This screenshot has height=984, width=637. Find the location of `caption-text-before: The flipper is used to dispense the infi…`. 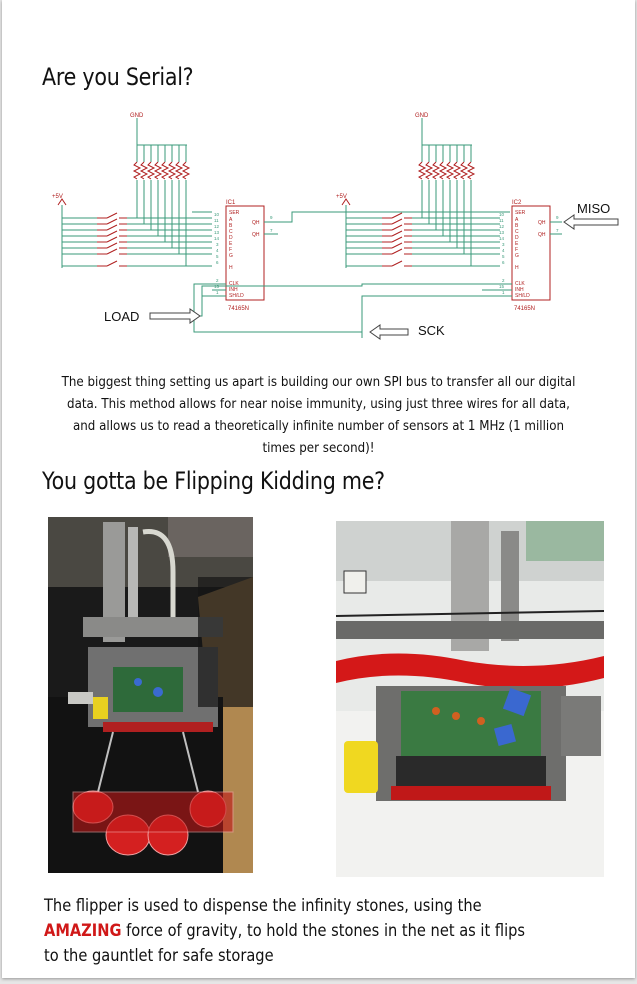

caption-text-before: The flipper is used to dispense the infi… is located at coordinates (263, 906).